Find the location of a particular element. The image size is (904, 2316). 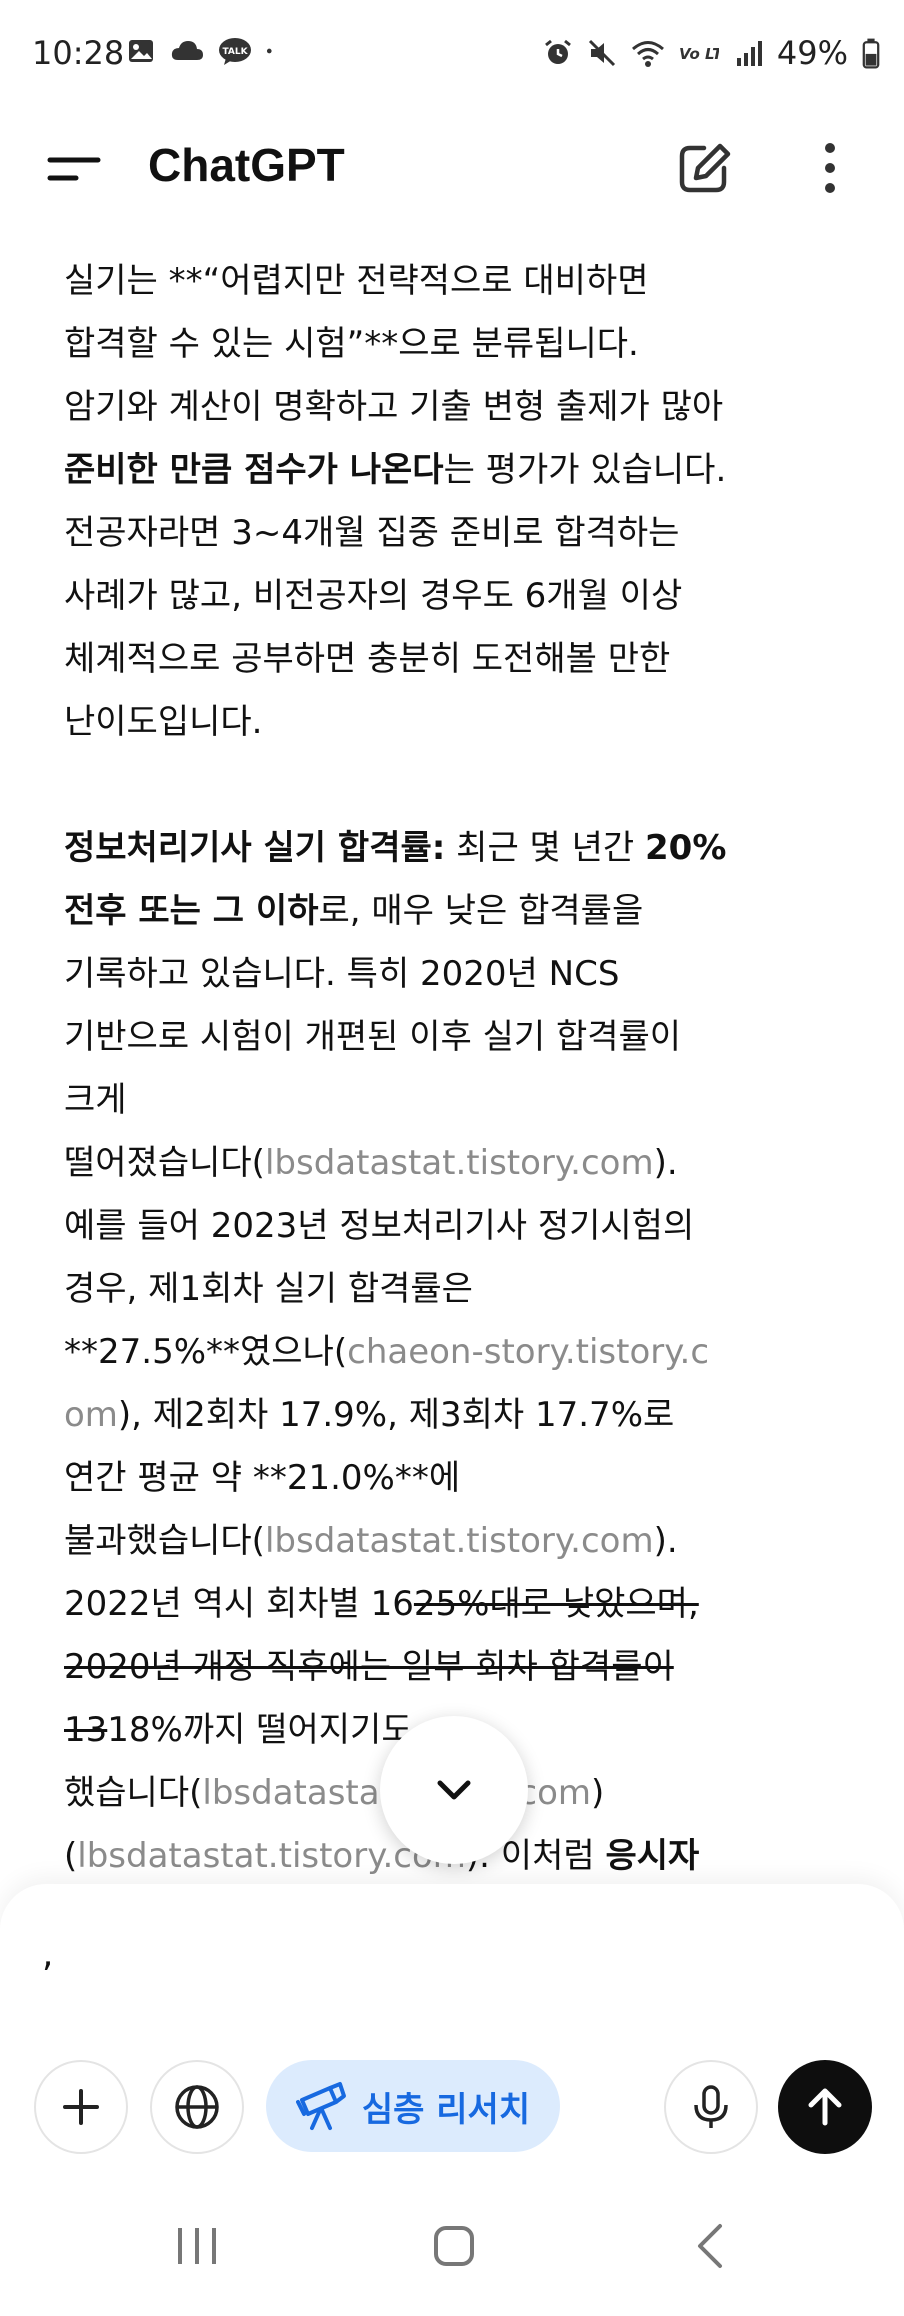

status-time: 10:28 is located at coordinates (78, 53).